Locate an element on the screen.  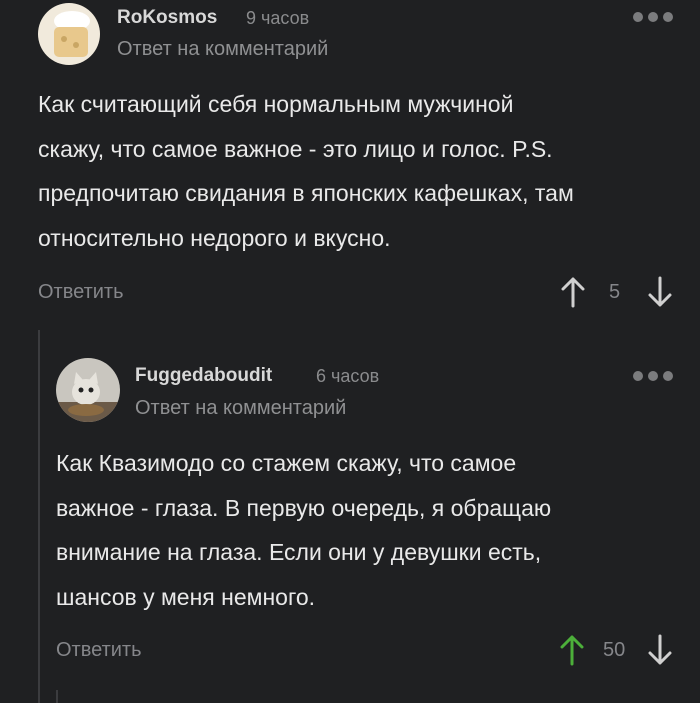
chef-avatar-icon is located at coordinates (69, 34).